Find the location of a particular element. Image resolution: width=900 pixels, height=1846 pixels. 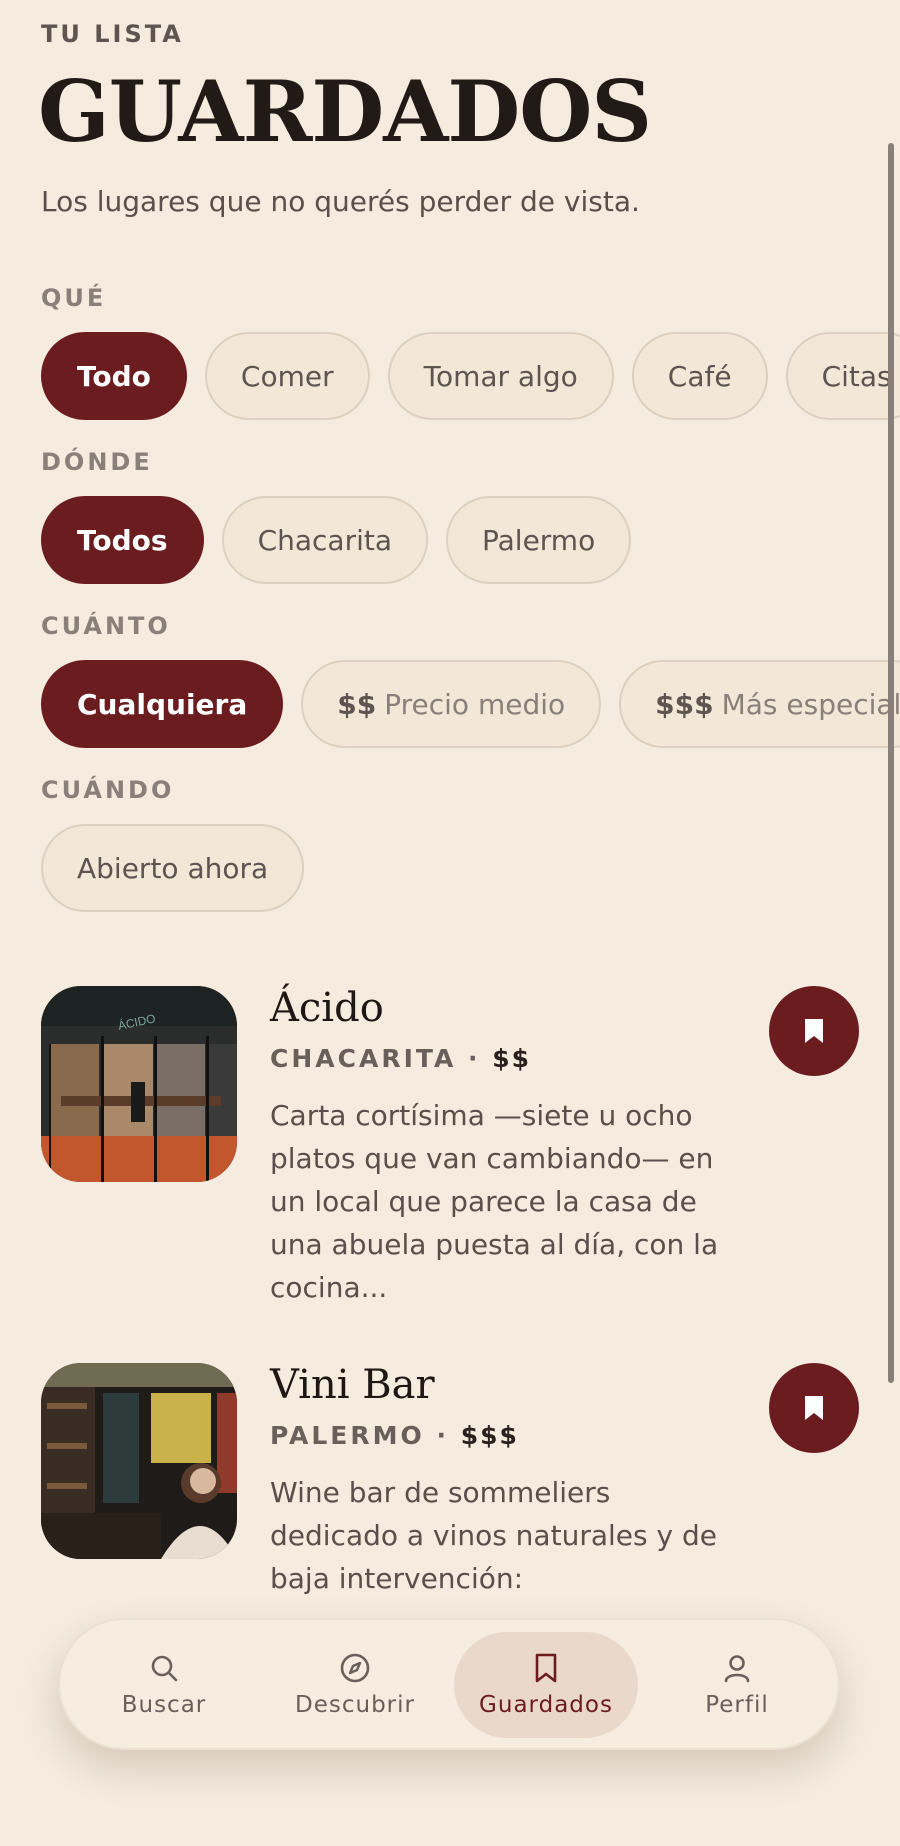

place-neighborhood: PALERMO is located at coordinates (347, 1435).